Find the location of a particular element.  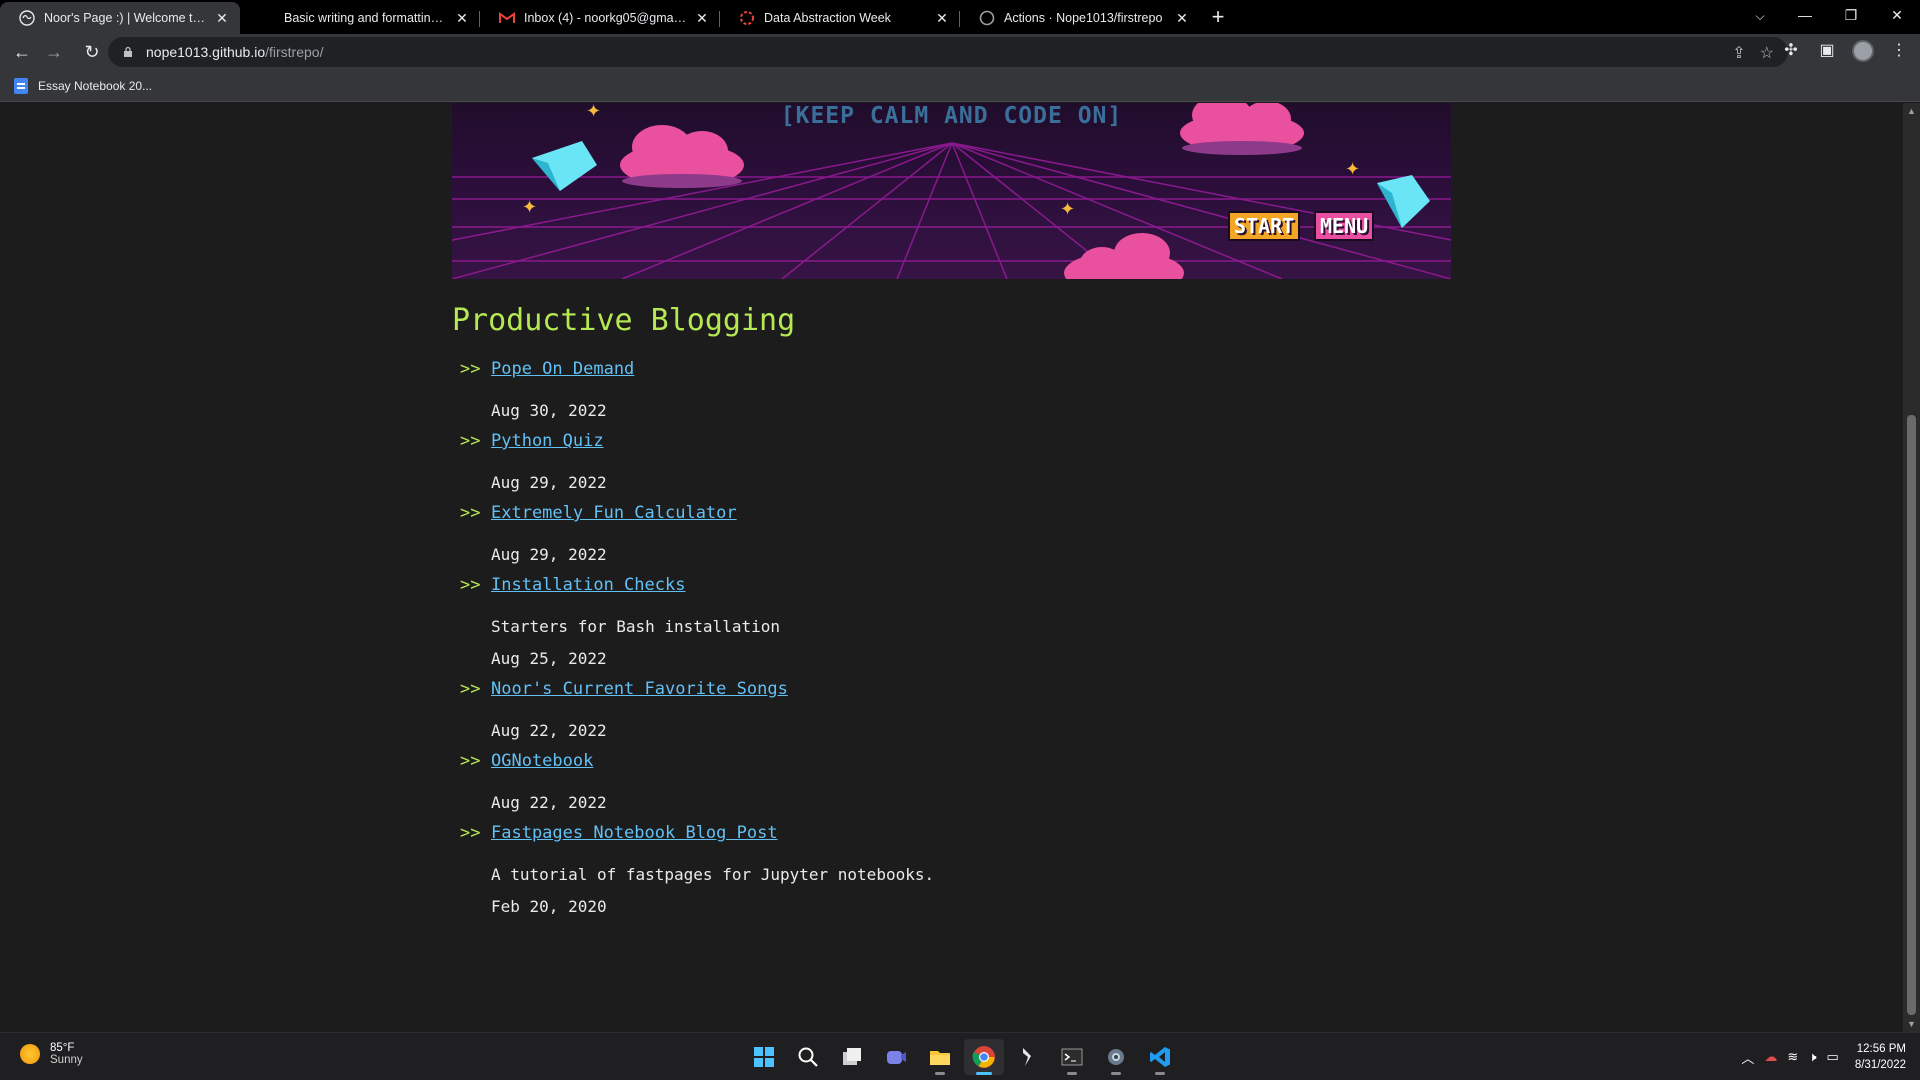

tab-gmail-inbox: Inbox (4) - noorkg05@gmail.com ✕ is located at coordinates (600, 18).